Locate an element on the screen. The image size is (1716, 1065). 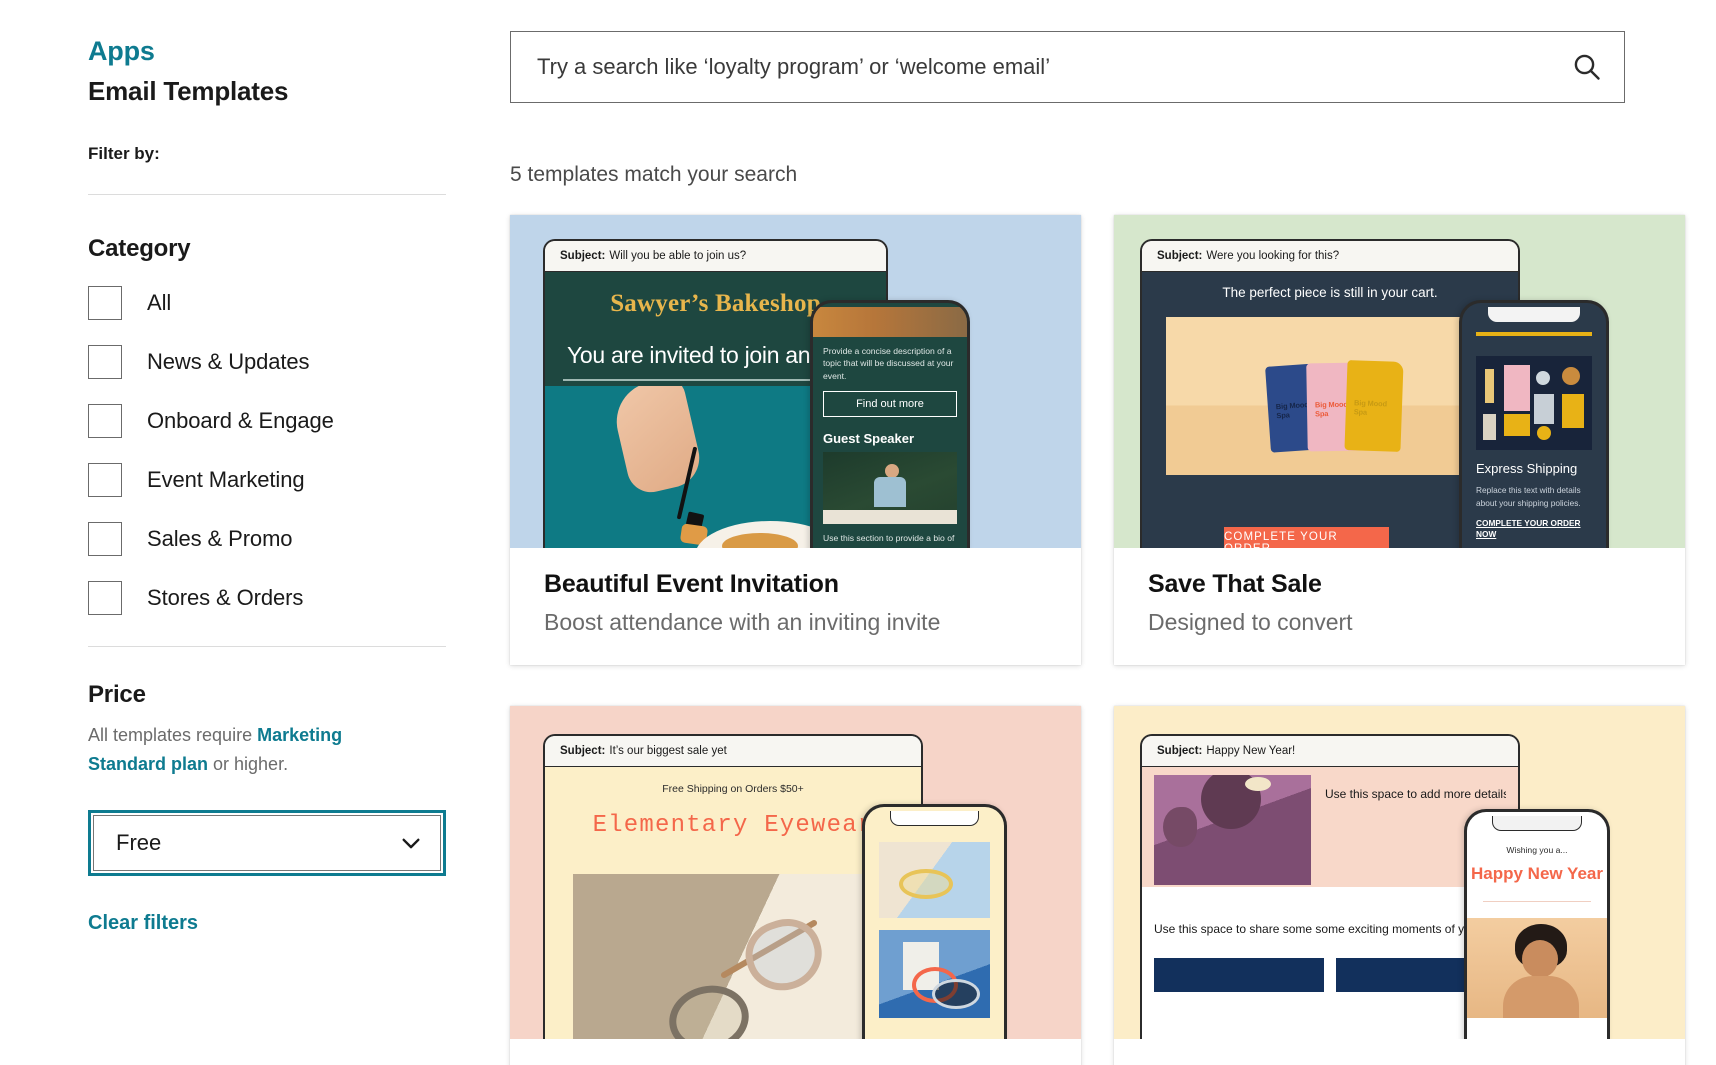
search-bar is located at coordinates (1067, 67).